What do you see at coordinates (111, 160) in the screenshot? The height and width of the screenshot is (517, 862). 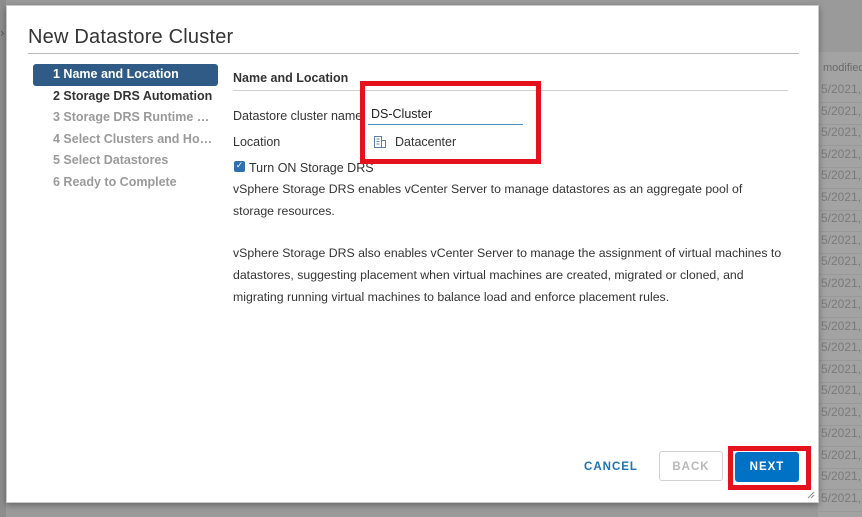 I see `step-label: 5 Select Datastores` at bounding box center [111, 160].